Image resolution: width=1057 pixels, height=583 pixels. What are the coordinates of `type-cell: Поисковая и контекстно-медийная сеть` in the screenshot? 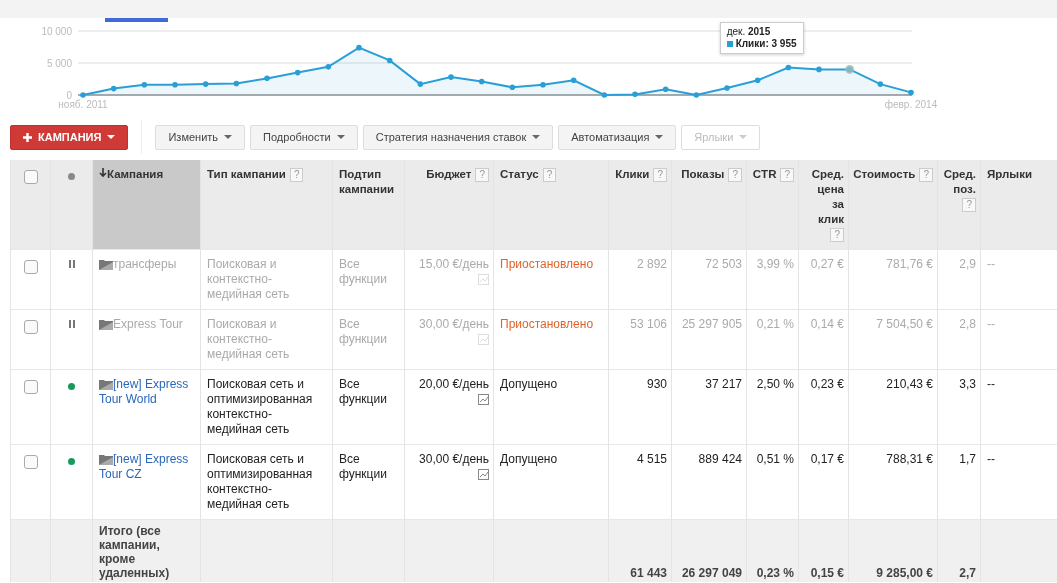 It's located at (248, 279).